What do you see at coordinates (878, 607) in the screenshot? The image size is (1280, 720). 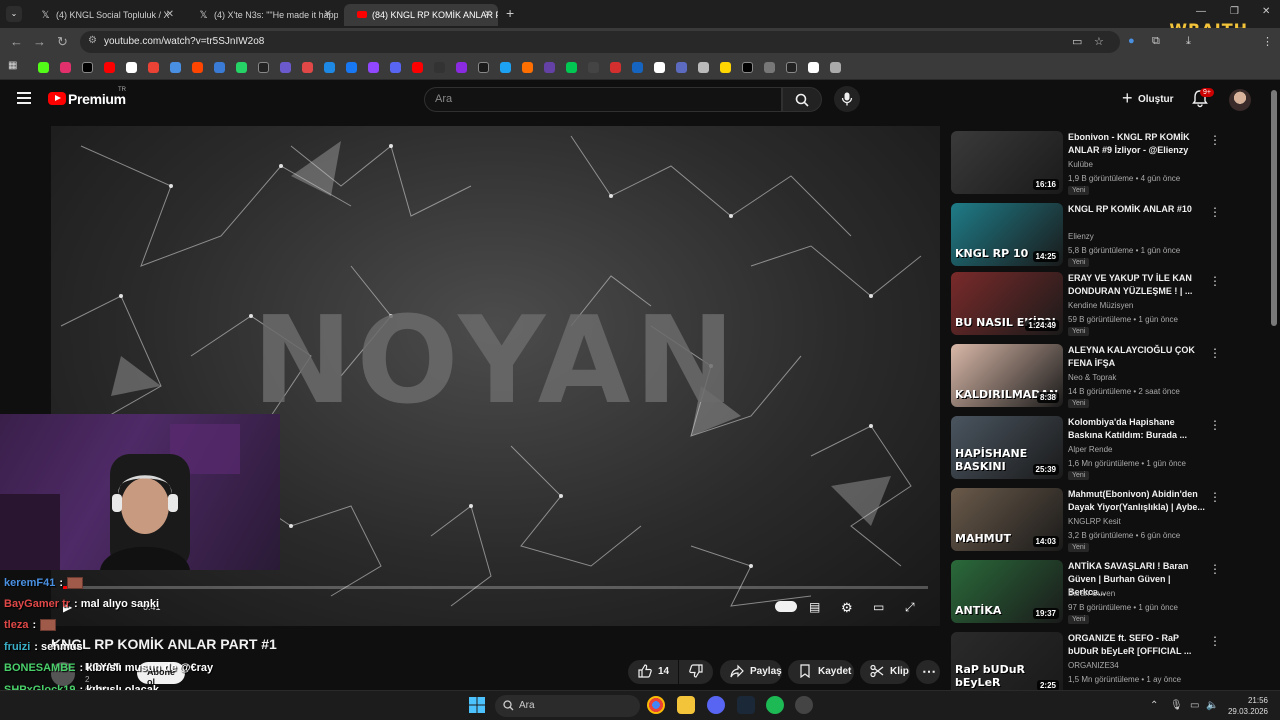 I see `theater-mode-icon: ▭` at bounding box center [878, 607].